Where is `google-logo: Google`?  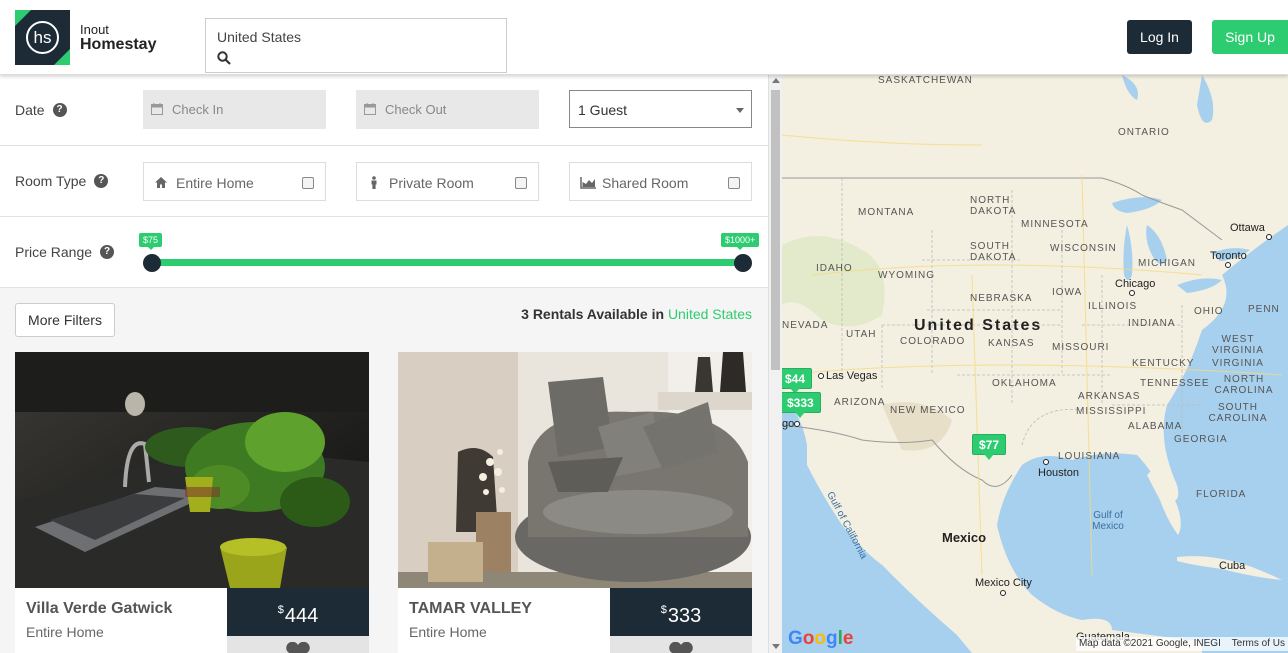 google-logo: Google is located at coordinates (820, 639).